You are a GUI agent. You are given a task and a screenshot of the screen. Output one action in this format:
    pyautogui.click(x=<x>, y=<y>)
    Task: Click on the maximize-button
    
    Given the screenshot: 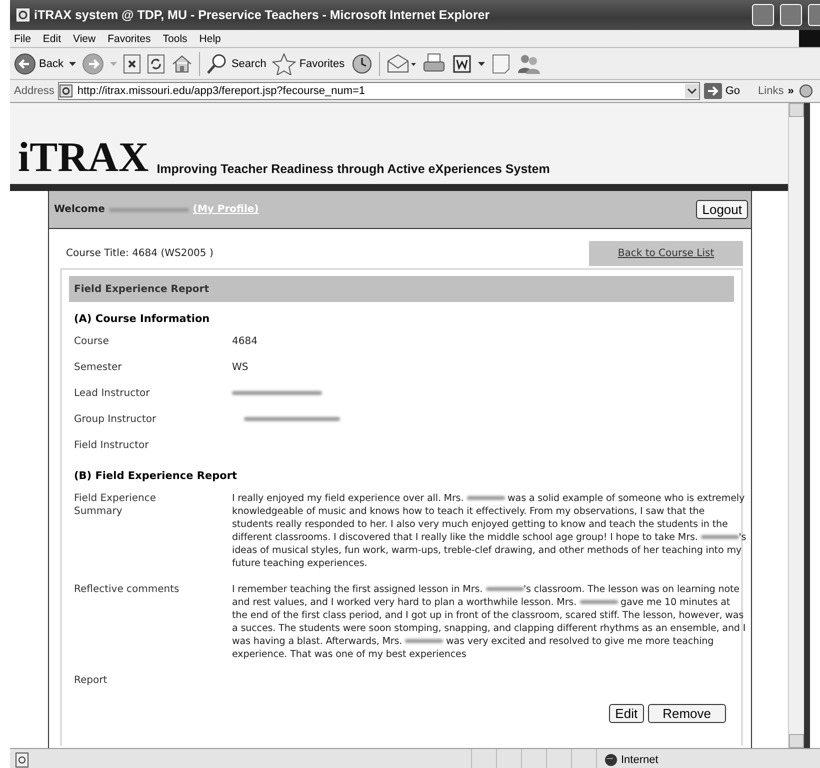 What is the action you would take?
    pyautogui.click(x=791, y=15)
    